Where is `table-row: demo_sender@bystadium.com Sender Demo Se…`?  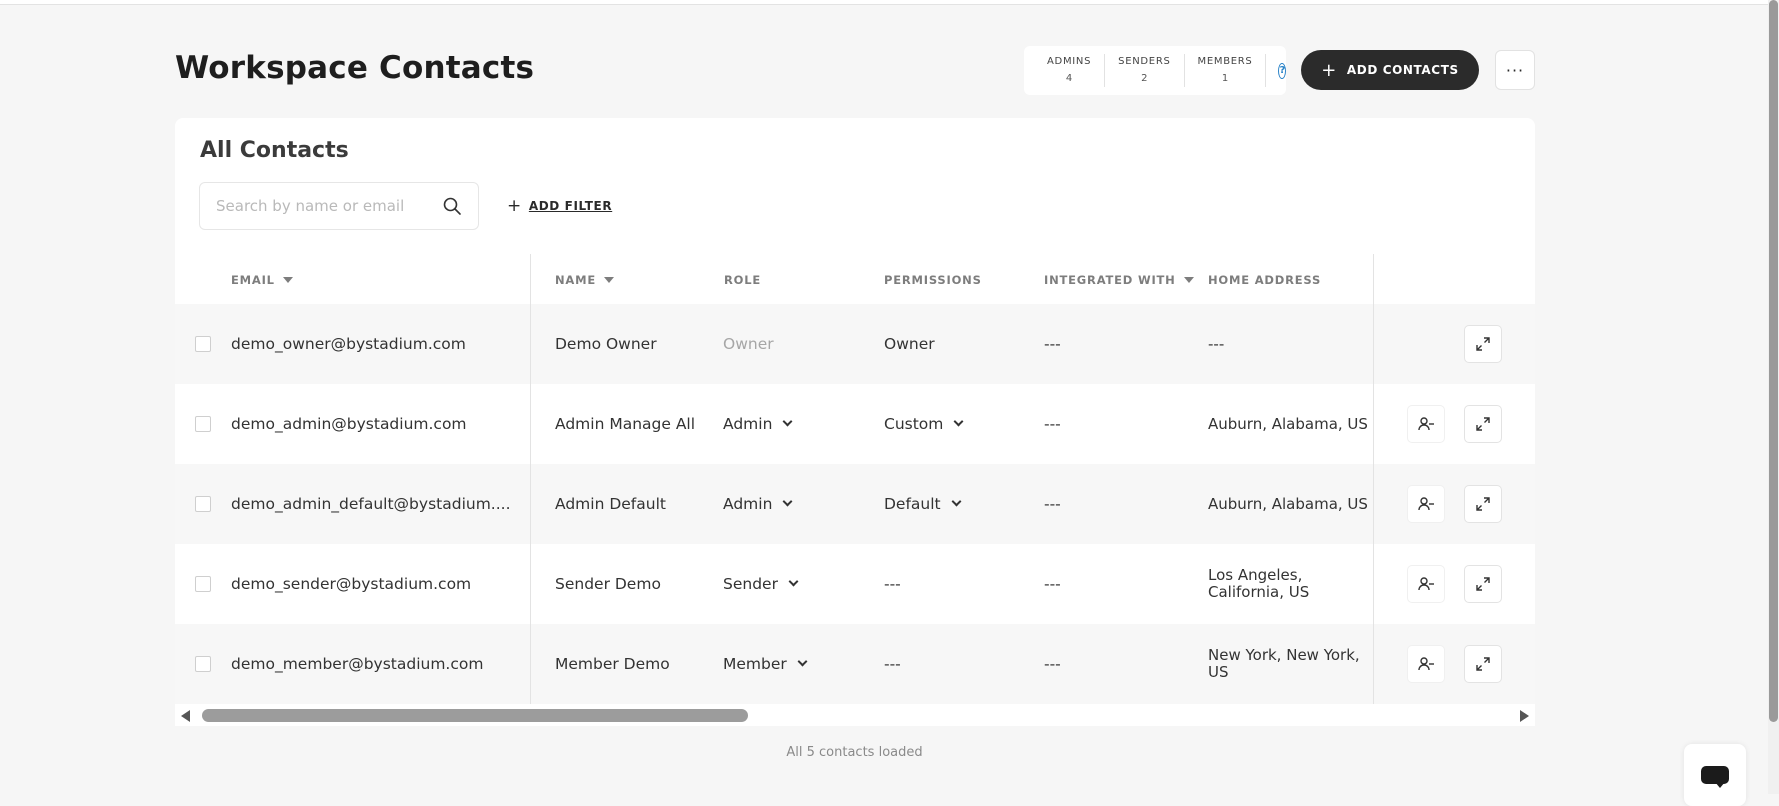
table-row: demo_sender@bystadium.com Sender Demo Se… is located at coordinates (855, 584).